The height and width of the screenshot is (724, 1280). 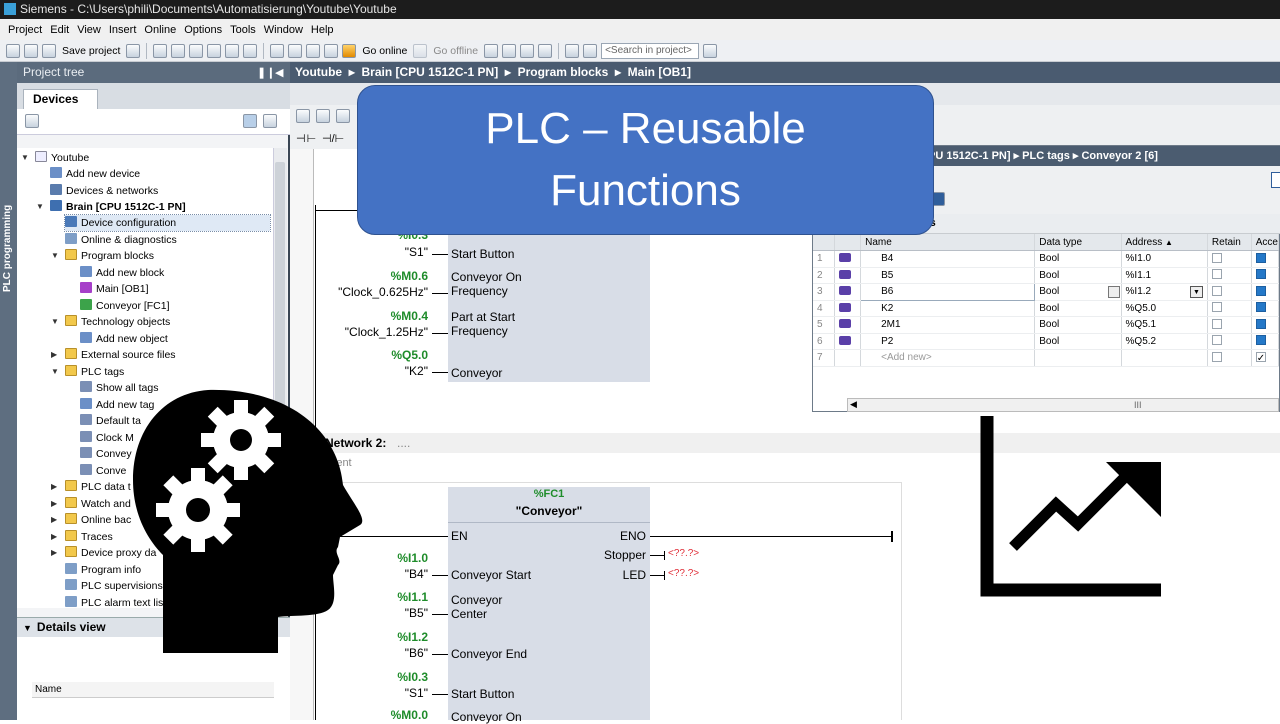 What do you see at coordinates (95, 174) in the screenshot?
I see `tree-item-add-device: Add new device` at bounding box center [95, 174].